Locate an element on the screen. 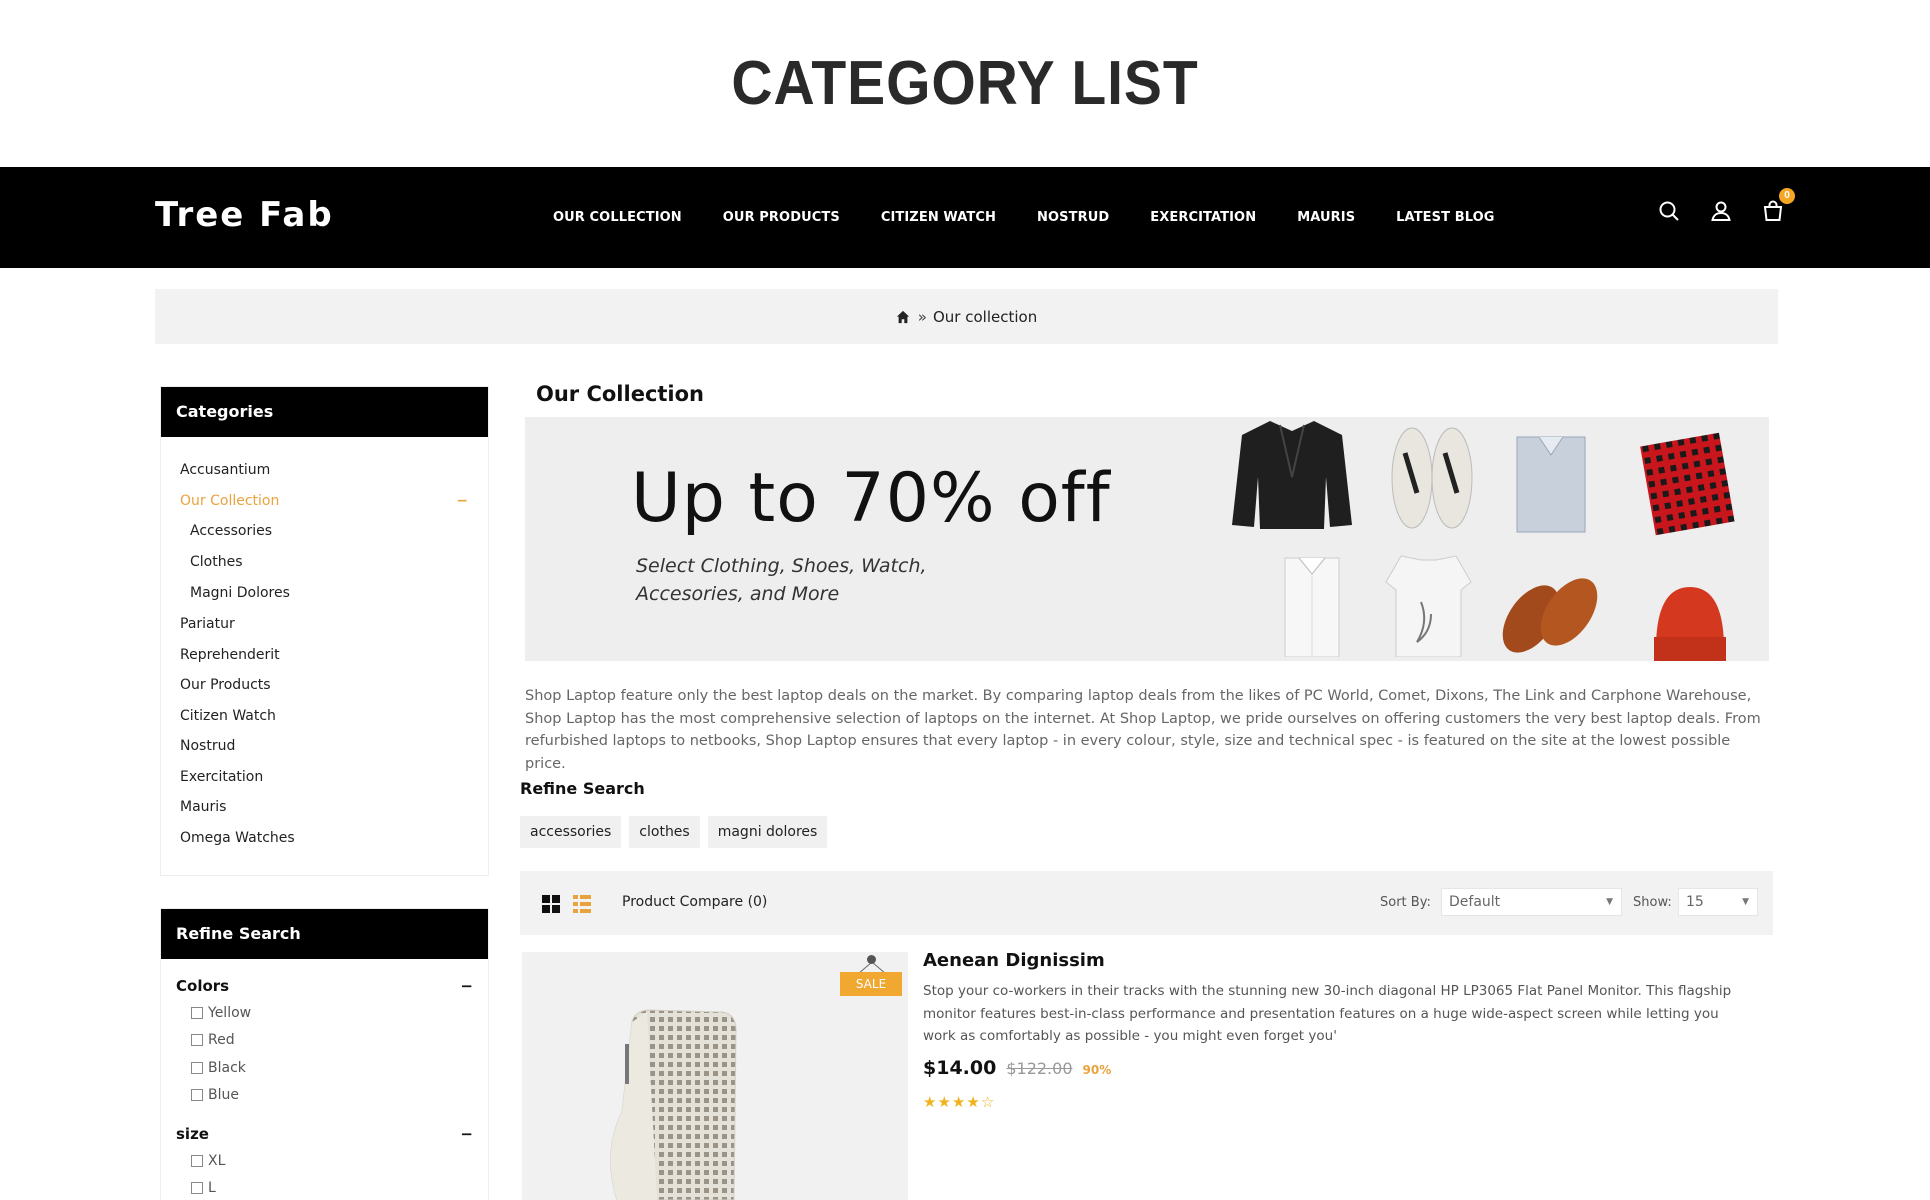 The image size is (1930, 1200). banner-headline: Up to 70% off is located at coordinates (871, 498).